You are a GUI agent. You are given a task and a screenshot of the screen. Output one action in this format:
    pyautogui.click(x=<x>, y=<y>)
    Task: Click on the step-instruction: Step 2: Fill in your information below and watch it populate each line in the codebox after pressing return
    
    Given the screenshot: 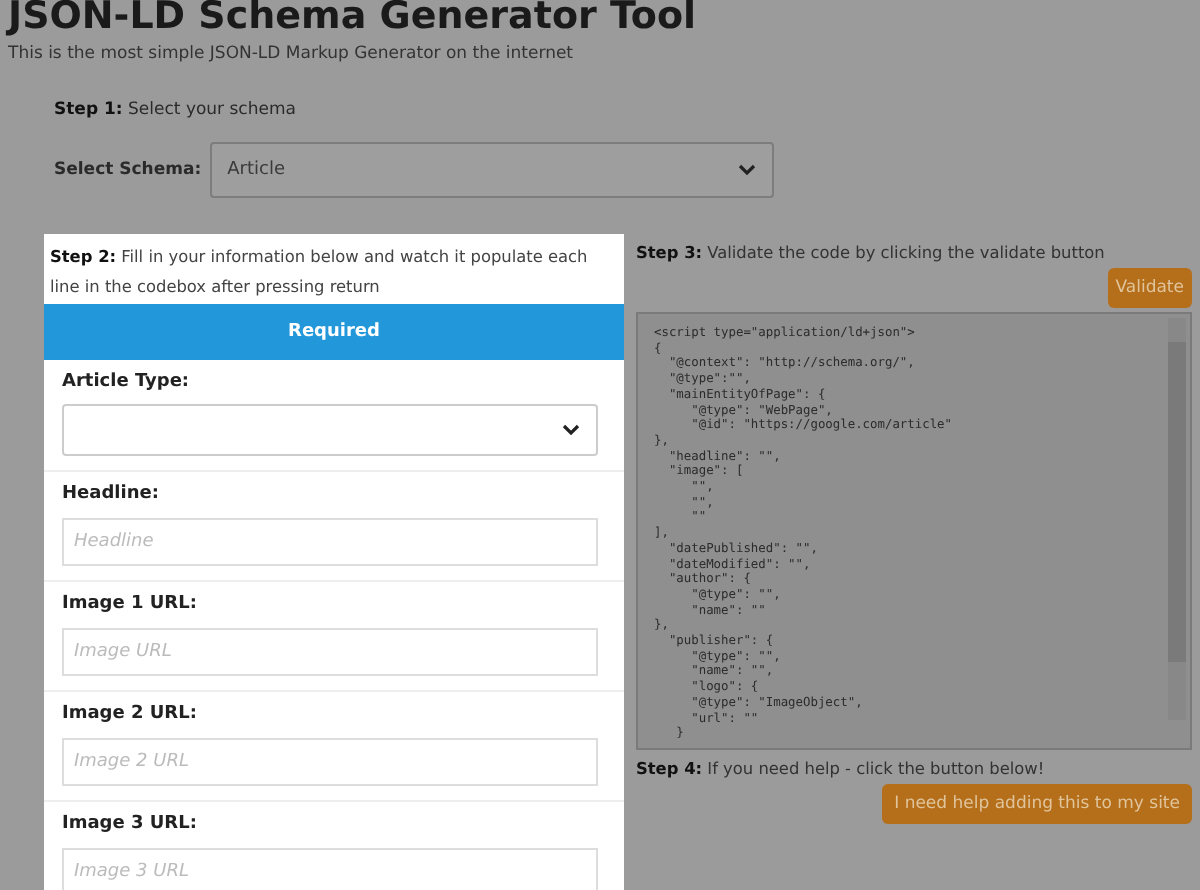 What is the action you would take?
    pyautogui.click(x=319, y=272)
    